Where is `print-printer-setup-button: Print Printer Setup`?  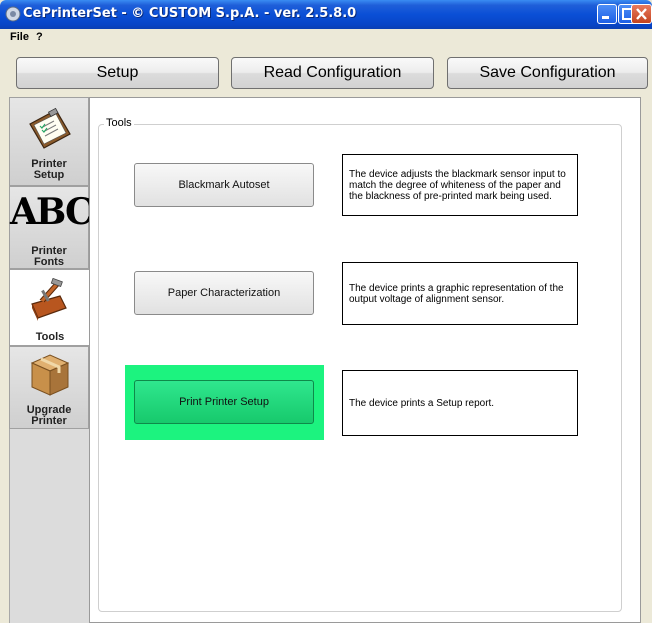
print-printer-setup-button: Print Printer Setup is located at coordinates (224, 402).